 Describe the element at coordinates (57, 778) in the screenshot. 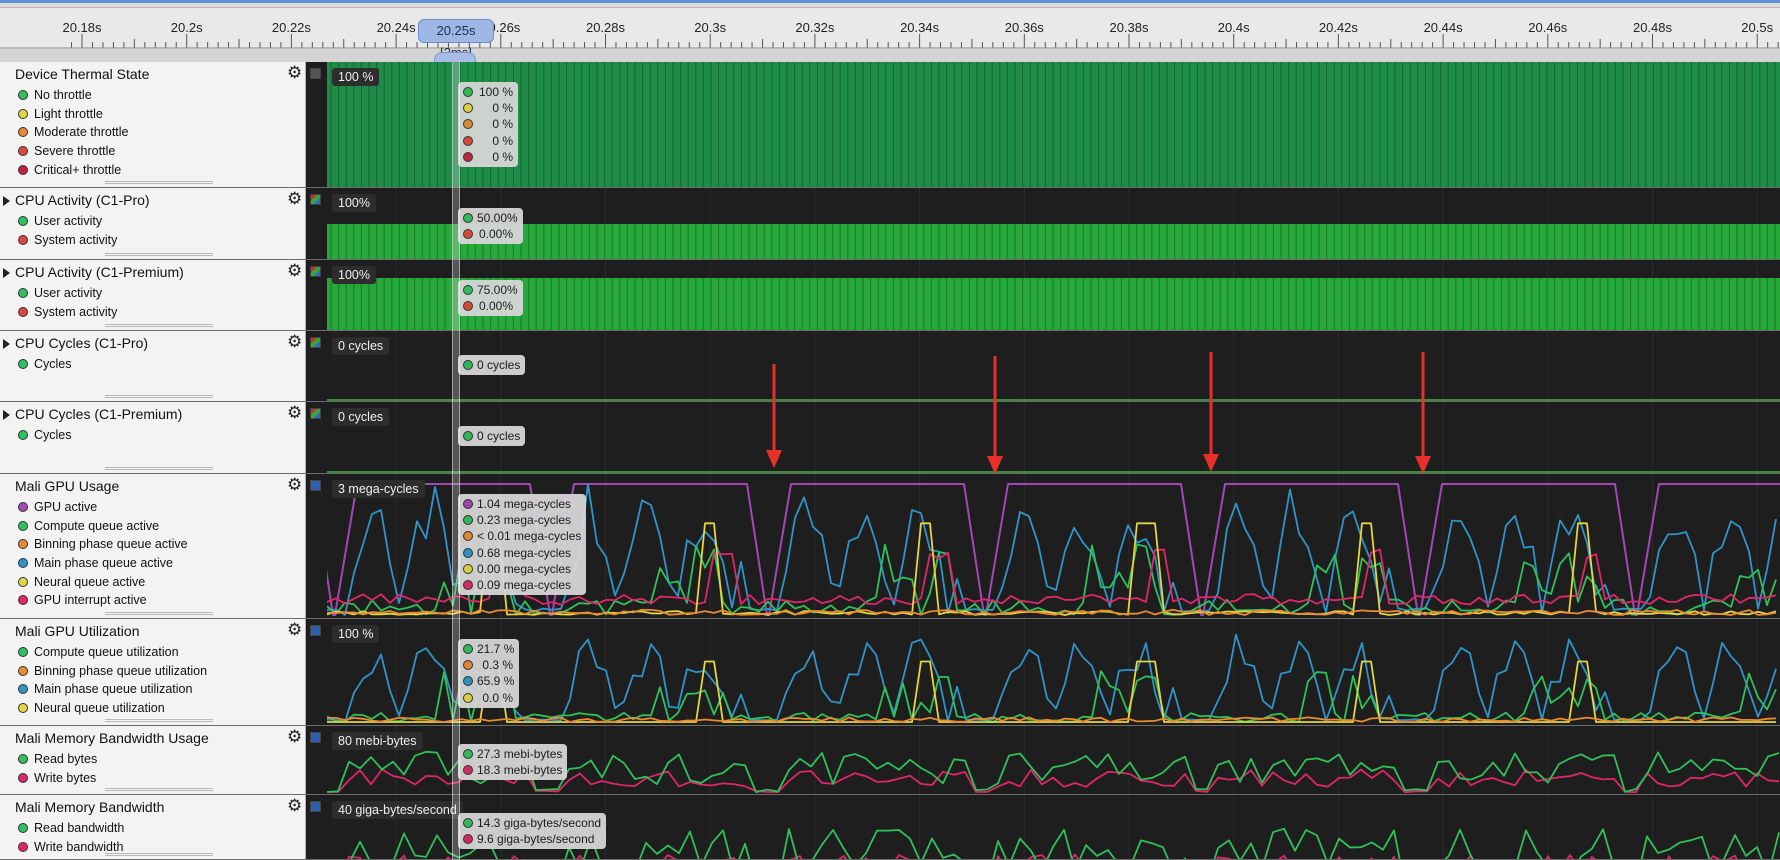

I see `series-item: Write bytes` at that location.